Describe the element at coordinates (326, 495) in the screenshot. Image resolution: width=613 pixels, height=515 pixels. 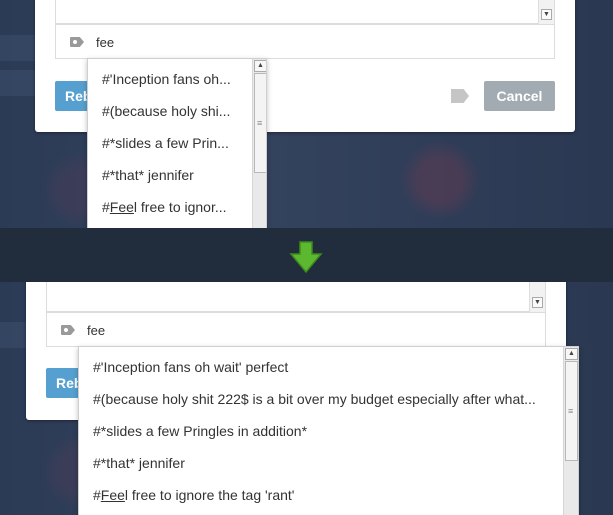
I see `tag-suggestion-item: #Feel free to ignore the tag 'rant'` at that location.